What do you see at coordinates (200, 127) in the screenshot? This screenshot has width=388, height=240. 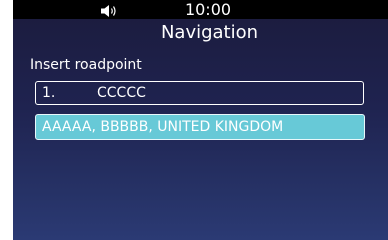 I see `suggestion-list-item: AAAAA, BBBBB, UNITED KINGDOM` at bounding box center [200, 127].